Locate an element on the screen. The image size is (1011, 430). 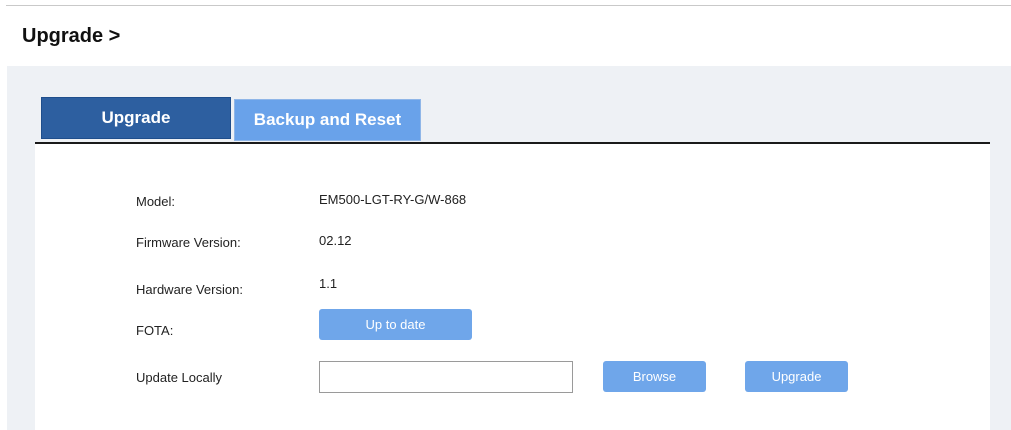
upgrade-button: Upgrade is located at coordinates (796, 376).